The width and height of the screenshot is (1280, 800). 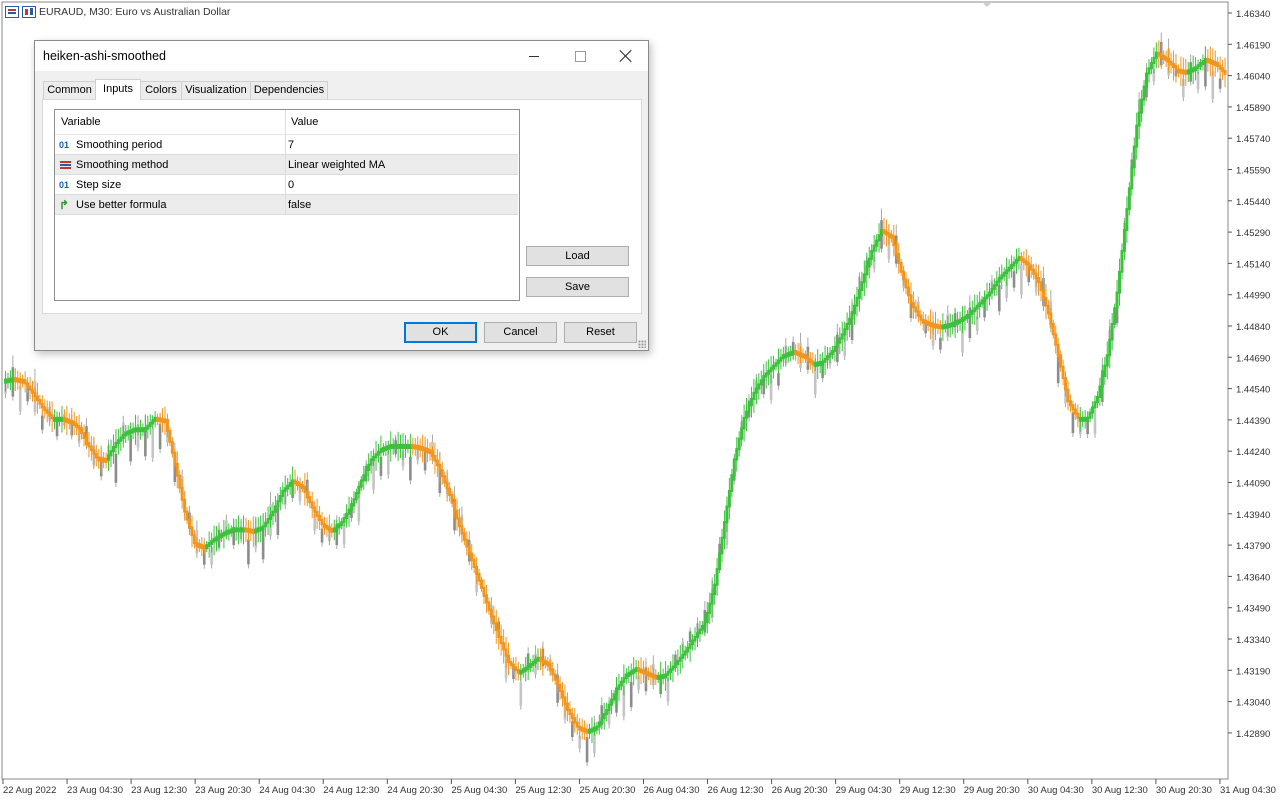 What do you see at coordinates (1253, 421) in the screenshot?
I see `price-label: 1.44390` at bounding box center [1253, 421].